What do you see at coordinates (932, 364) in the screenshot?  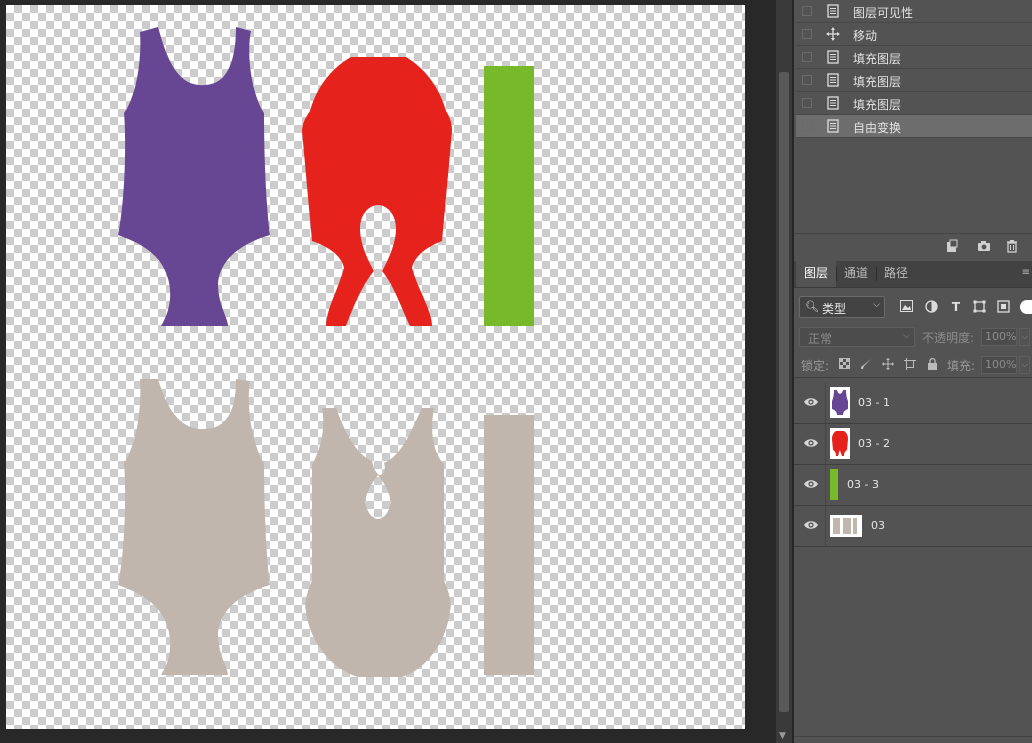 I see `lock-all-icon` at bounding box center [932, 364].